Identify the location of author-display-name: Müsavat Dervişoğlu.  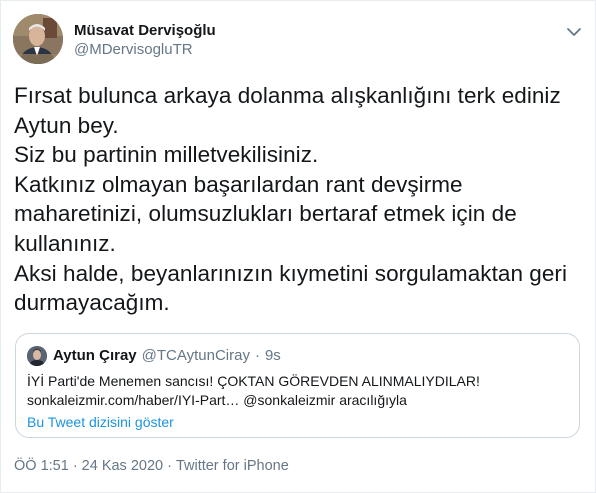
(145, 30).